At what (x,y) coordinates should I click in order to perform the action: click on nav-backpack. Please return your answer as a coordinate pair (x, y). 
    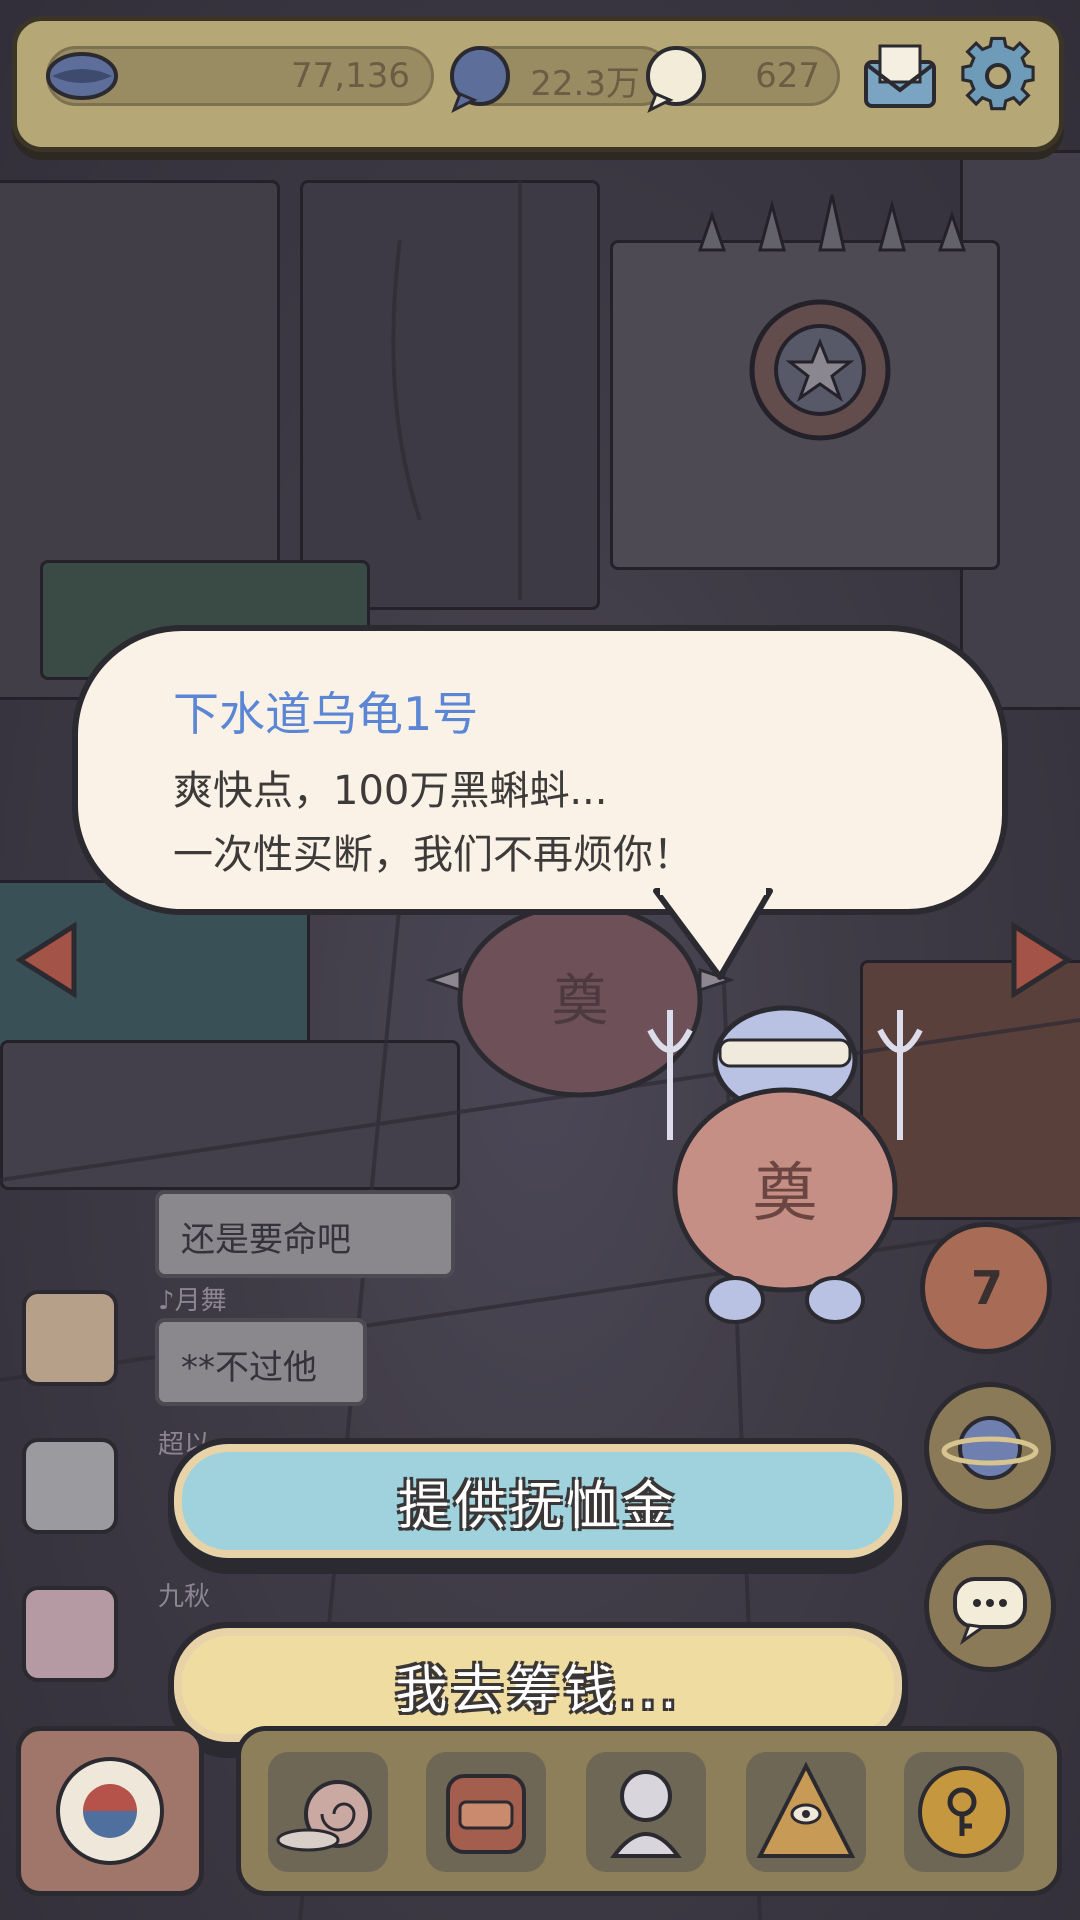
    Looking at the image, I should click on (486, 1812).